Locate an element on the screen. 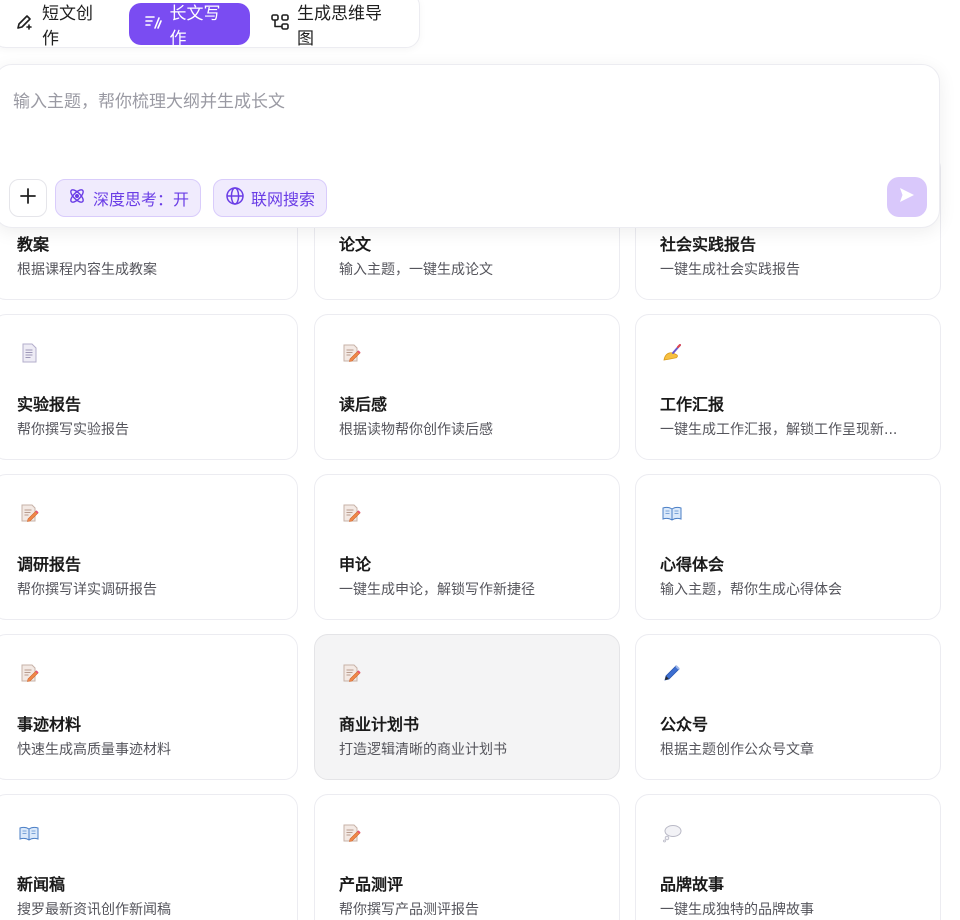  card-title: 工作汇报 is located at coordinates (692, 404).